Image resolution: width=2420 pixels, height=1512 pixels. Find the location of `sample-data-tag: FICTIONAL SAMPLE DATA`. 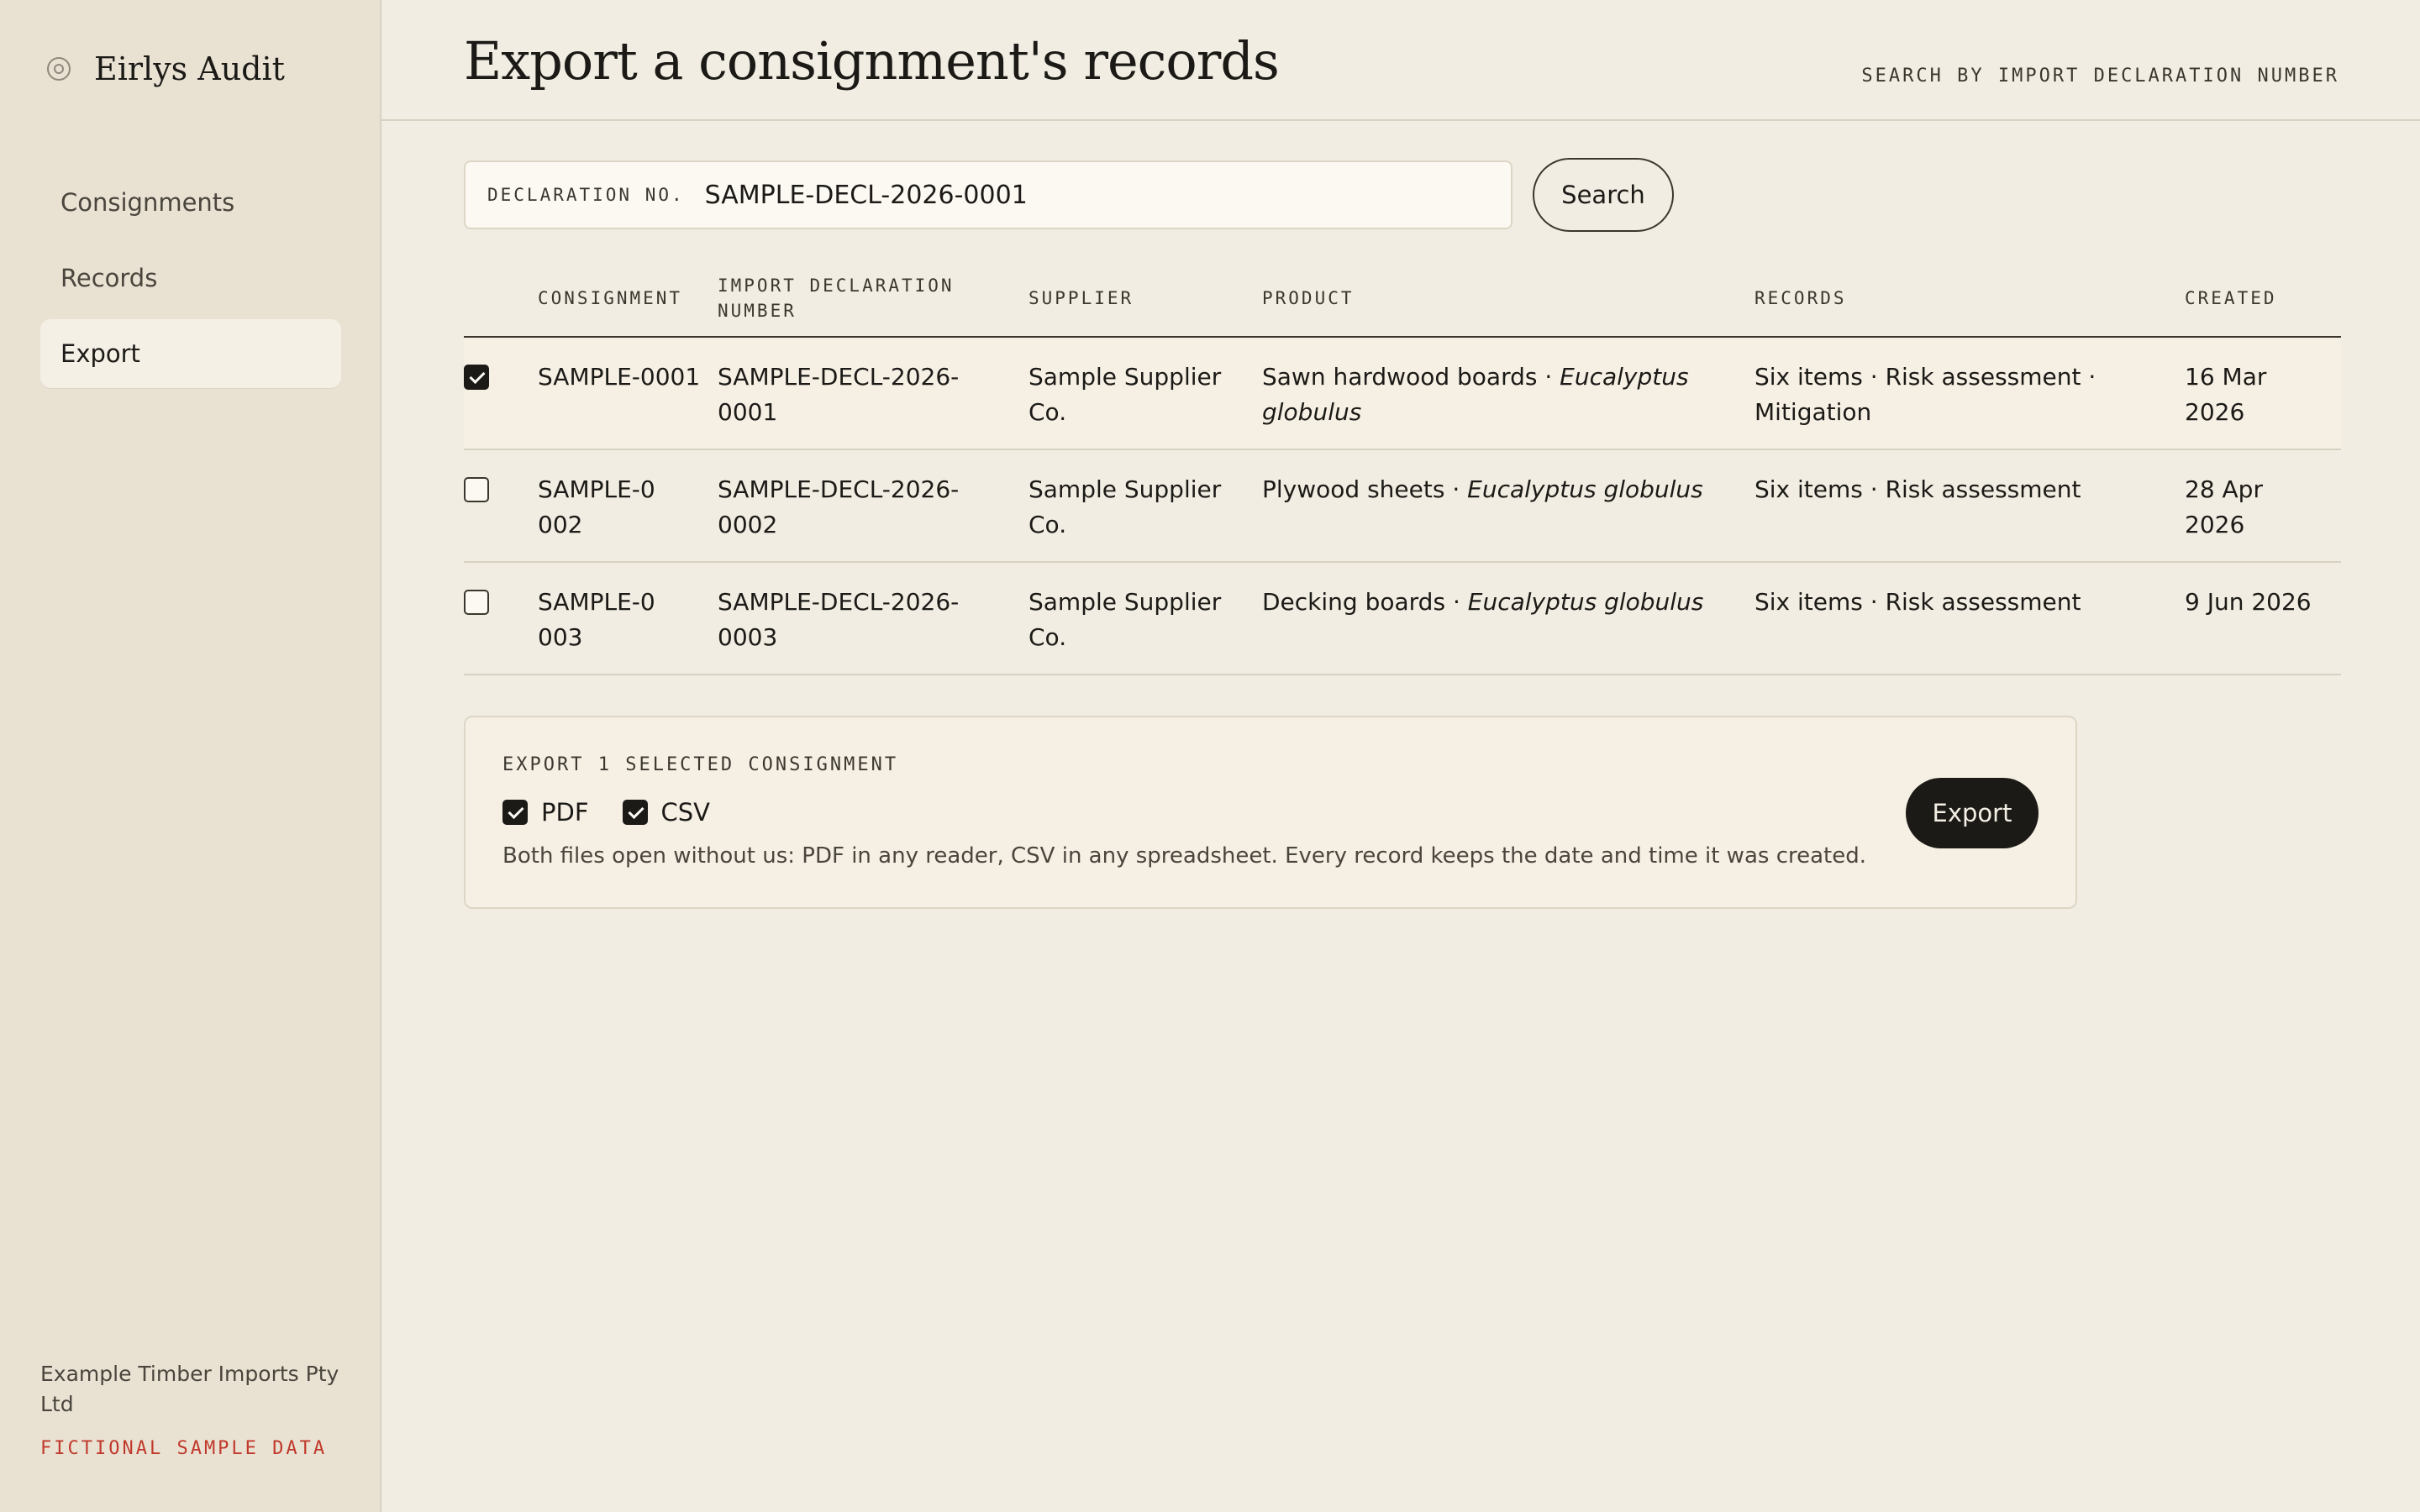

sample-data-tag: FICTIONAL SAMPLE DATA is located at coordinates (184, 1448).